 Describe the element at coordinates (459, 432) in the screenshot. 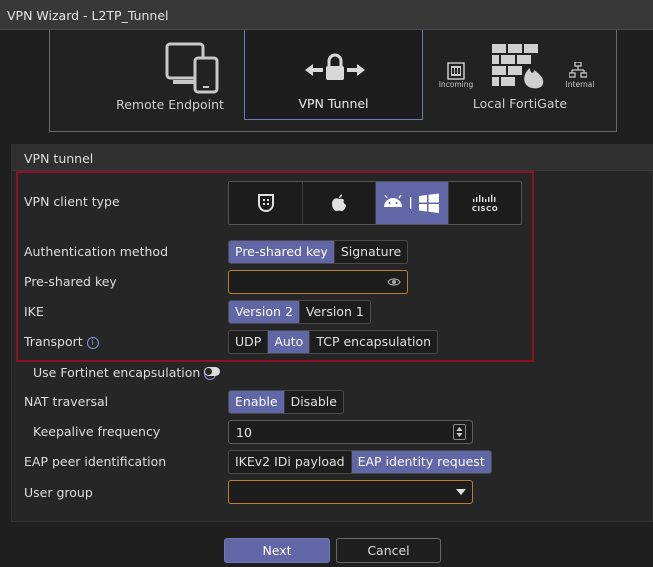

I see `stepper-icon` at that location.